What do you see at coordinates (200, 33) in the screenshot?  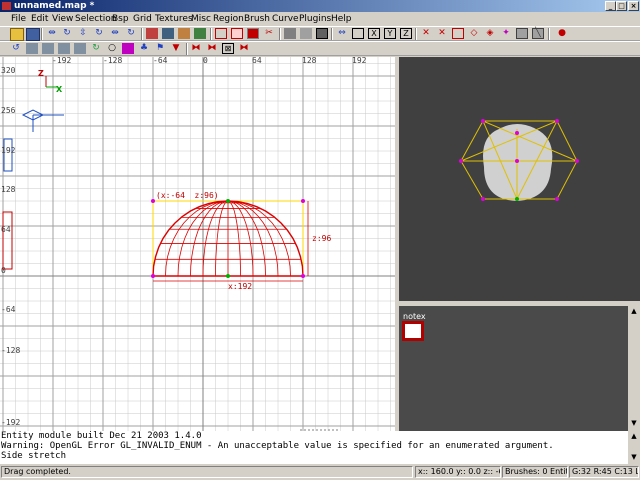 I see `select-inside-icon` at bounding box center [200, 33].